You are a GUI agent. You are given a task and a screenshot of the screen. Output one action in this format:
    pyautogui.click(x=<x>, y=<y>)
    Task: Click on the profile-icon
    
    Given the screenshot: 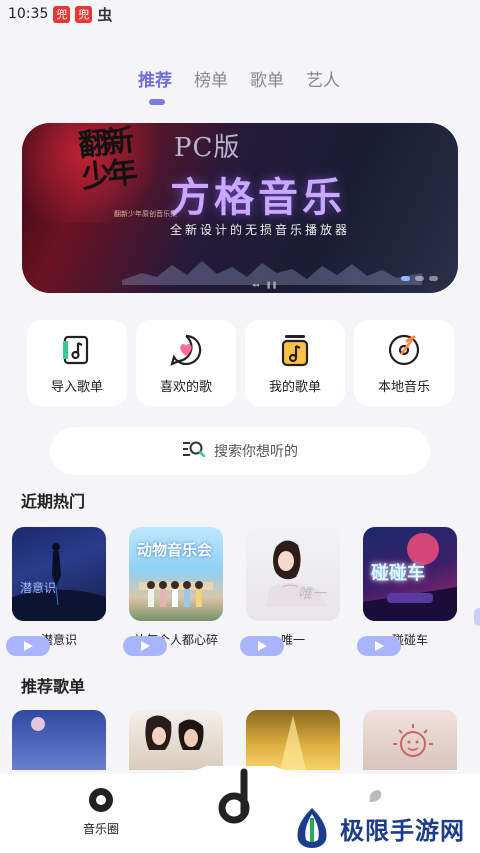 What is the action you would take?
    pyautogui.click(x=375, y=796)
    